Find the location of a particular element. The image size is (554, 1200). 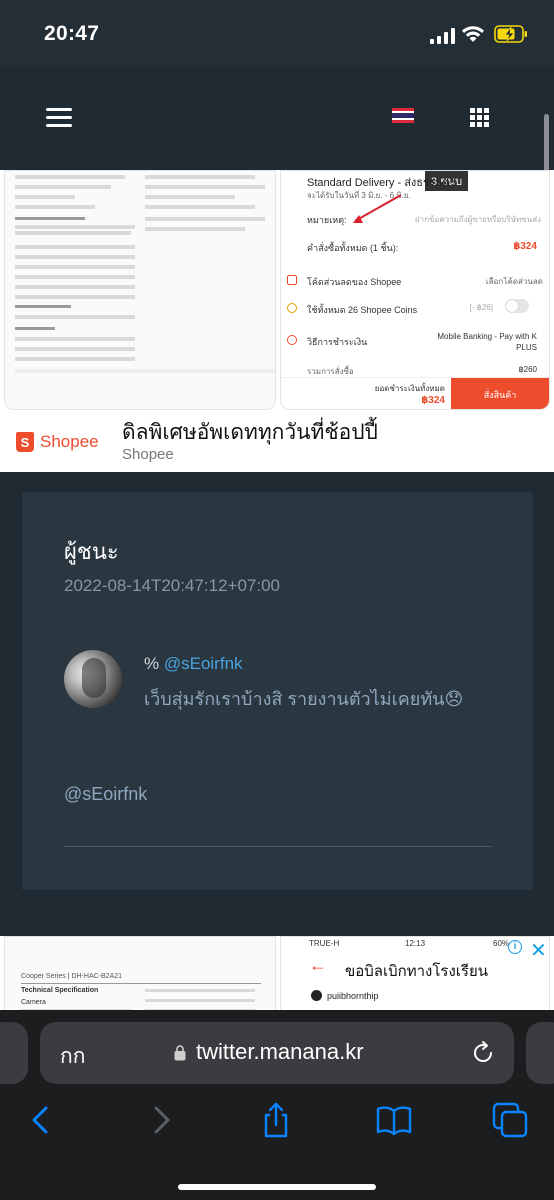

previous-tab-preview is located at coordinates (14, 1053).